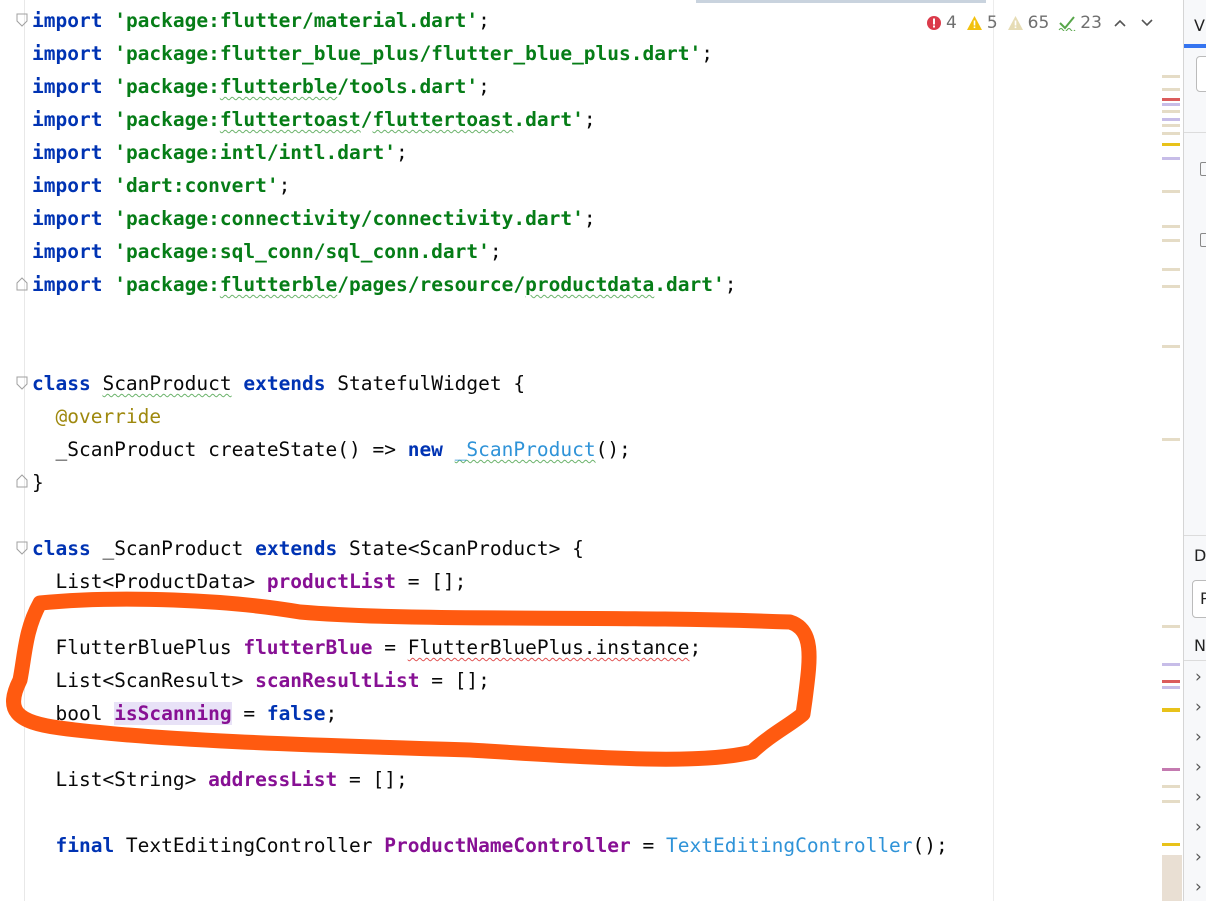  Describe the element at coordinates (992, 23) in the screenshot. I see `warnings-count: 5` at that location.